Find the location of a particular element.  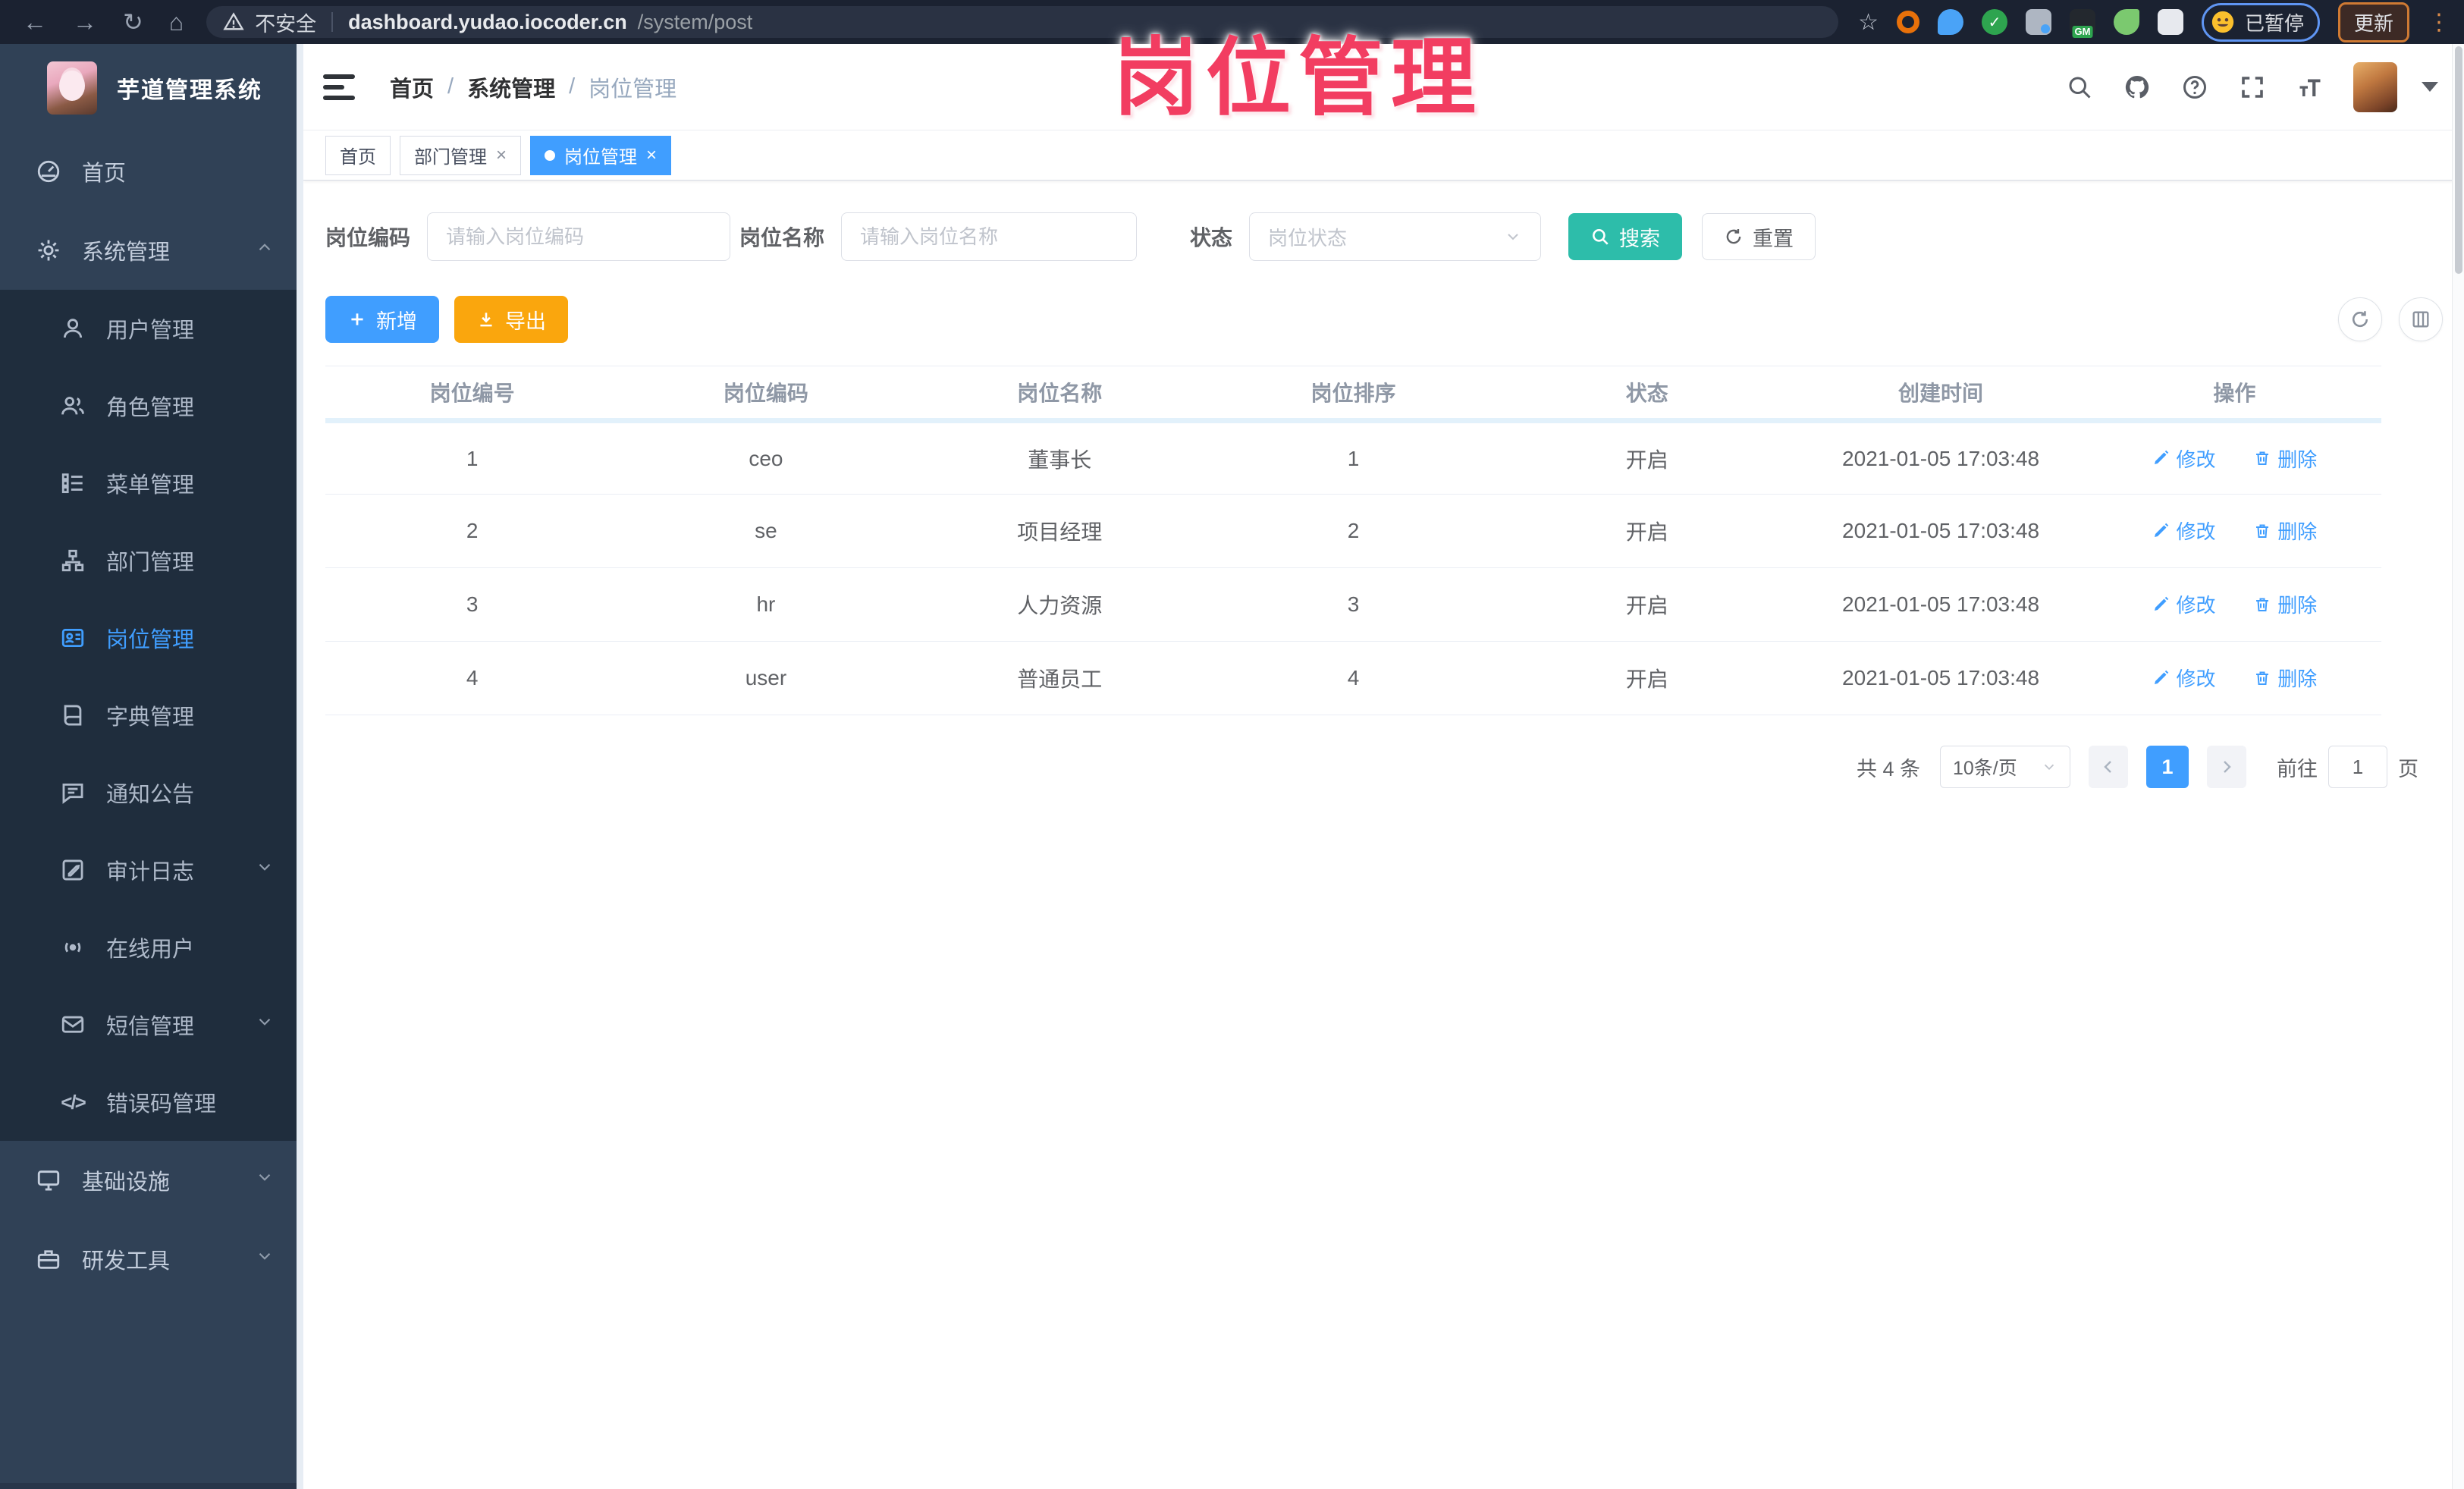

sidebar-item-posts: 岗位管理 is located at coordinates (151, 638).